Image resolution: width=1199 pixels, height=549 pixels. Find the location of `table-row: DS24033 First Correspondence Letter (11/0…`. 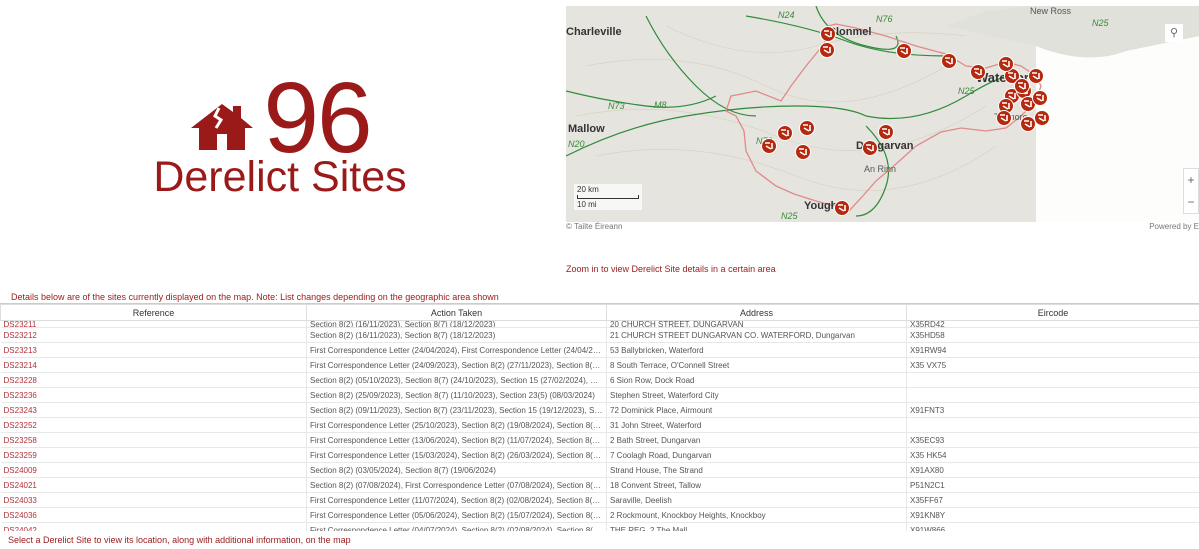

table-row: DS24033 First Correspondence Letter (11/0… is located at coordinates (599, 500).